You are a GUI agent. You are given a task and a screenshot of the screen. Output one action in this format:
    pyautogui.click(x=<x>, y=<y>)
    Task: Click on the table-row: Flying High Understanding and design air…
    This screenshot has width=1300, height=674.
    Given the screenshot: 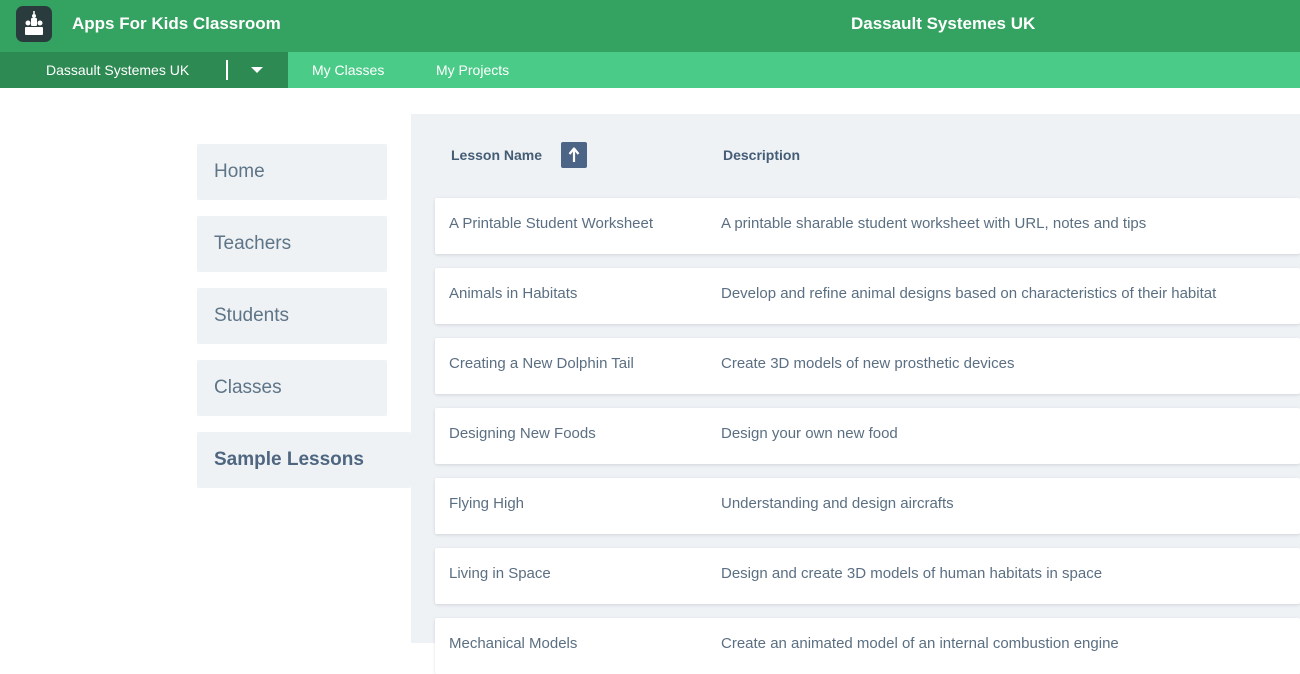 What is the action you would take?
    pyautogui.click(x=867, y=506)
    